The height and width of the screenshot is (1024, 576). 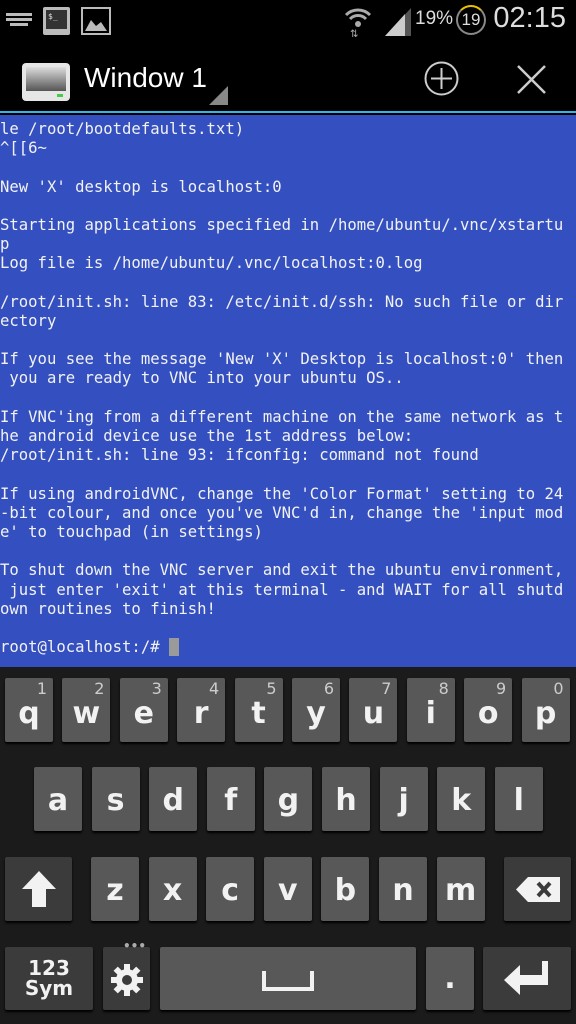 I want to click on key-v: v, so click(x=287, y=889).